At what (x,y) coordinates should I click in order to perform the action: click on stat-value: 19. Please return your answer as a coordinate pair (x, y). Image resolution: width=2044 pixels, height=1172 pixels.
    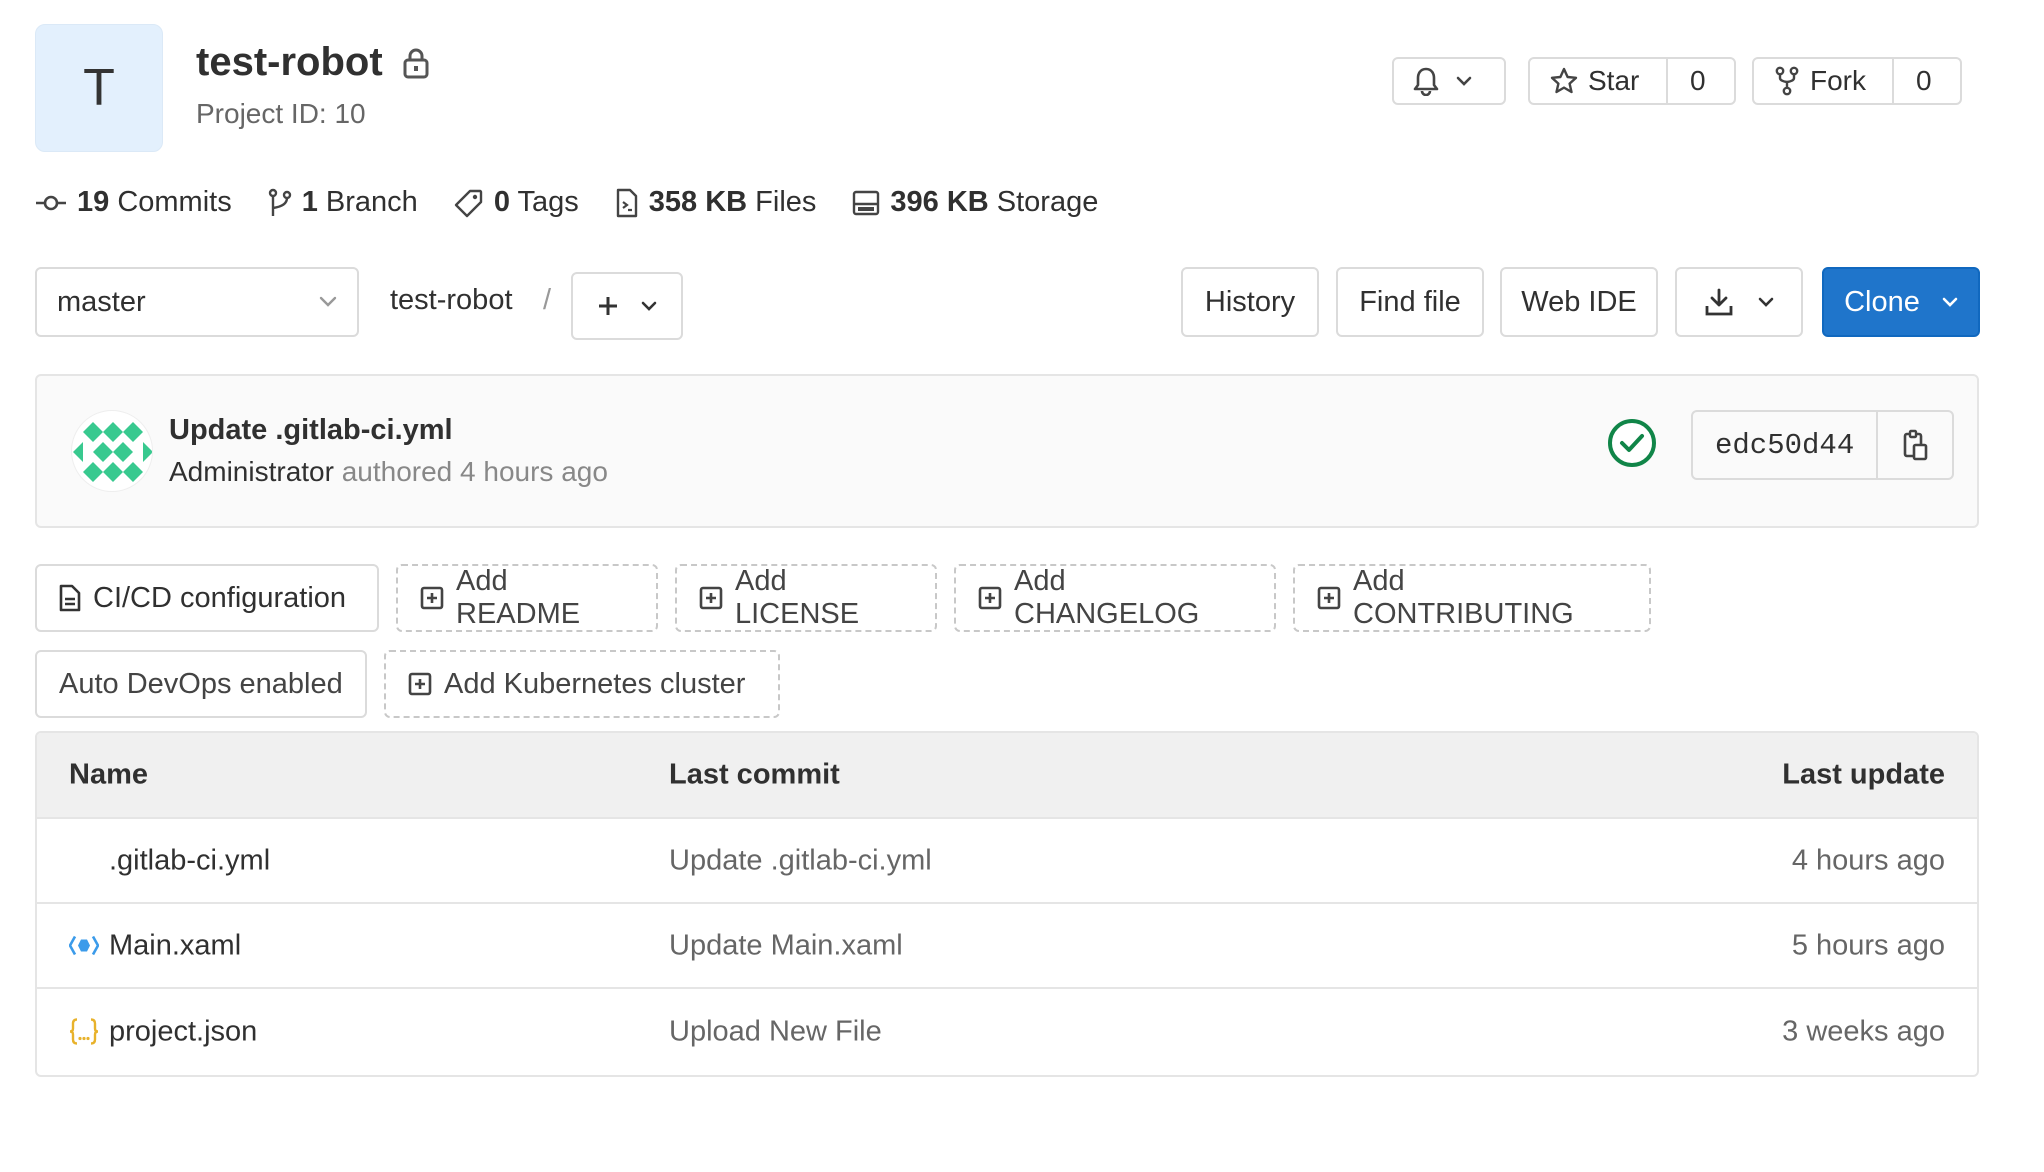
    Looking at the image, I should click on (93, 202).